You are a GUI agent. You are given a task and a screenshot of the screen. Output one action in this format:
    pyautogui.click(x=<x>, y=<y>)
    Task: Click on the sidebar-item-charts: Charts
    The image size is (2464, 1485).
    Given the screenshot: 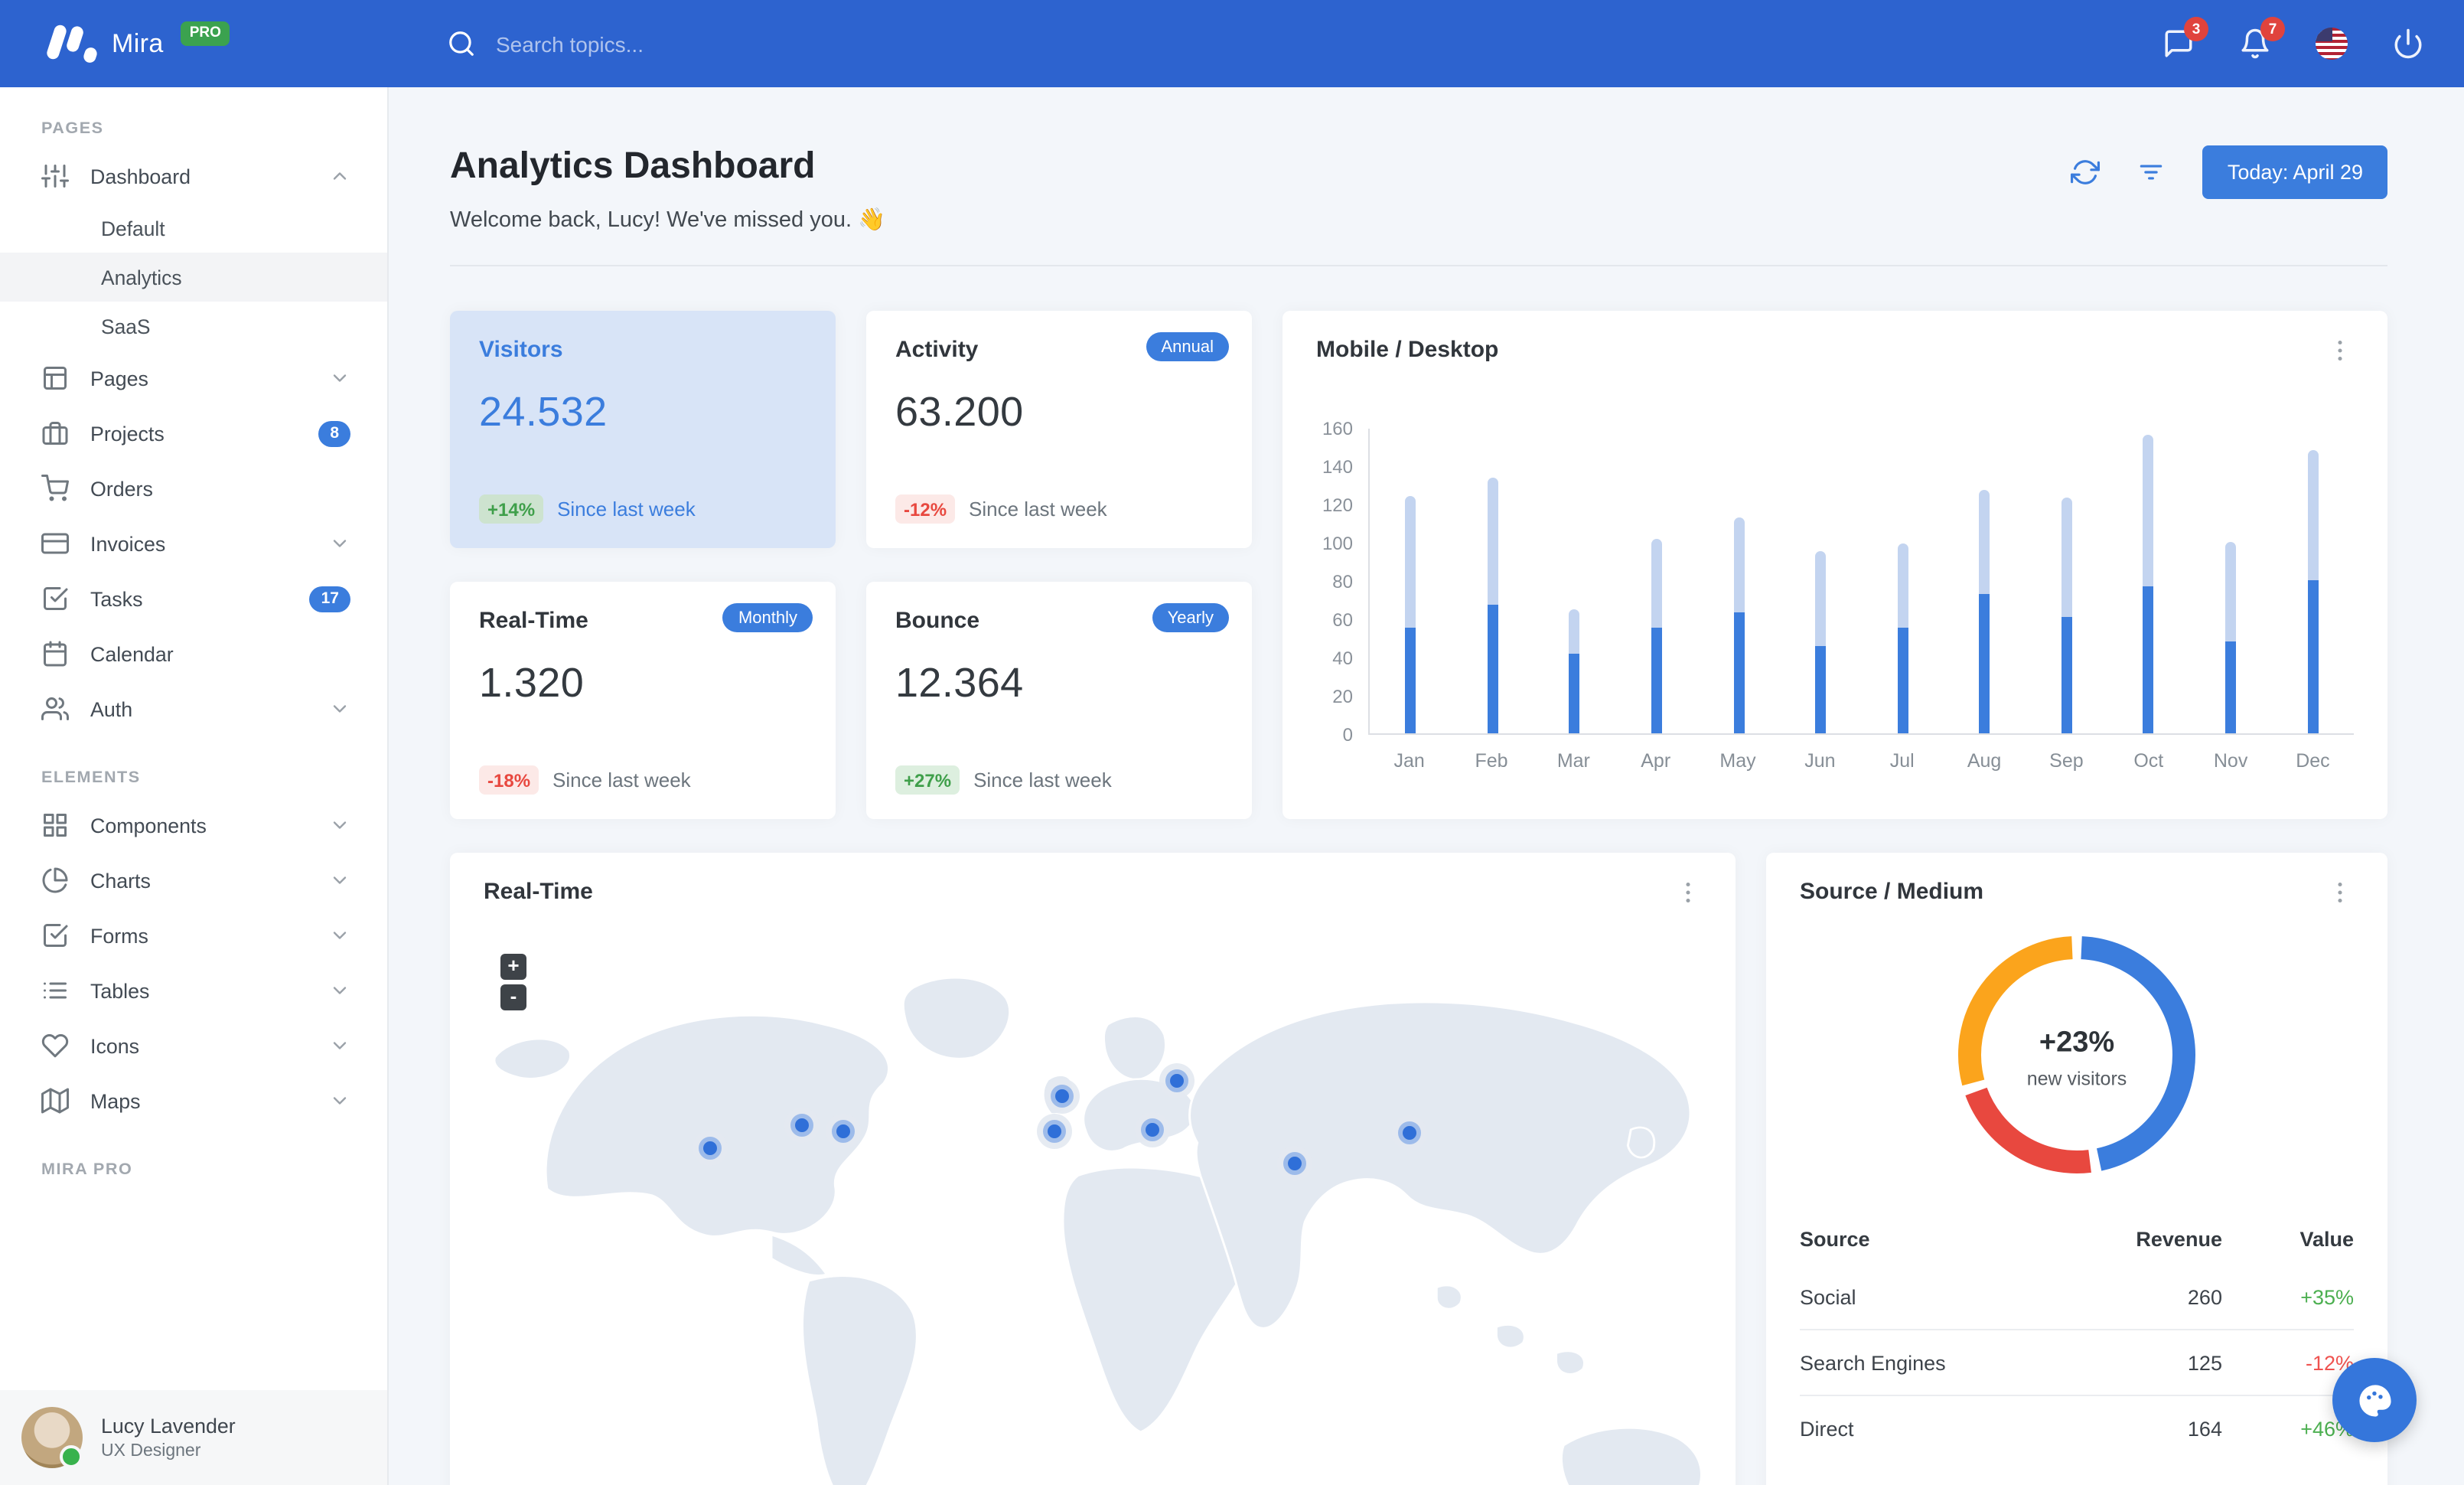 What is the action you would take?
    pyautogui.click(x=193, y=880)
    